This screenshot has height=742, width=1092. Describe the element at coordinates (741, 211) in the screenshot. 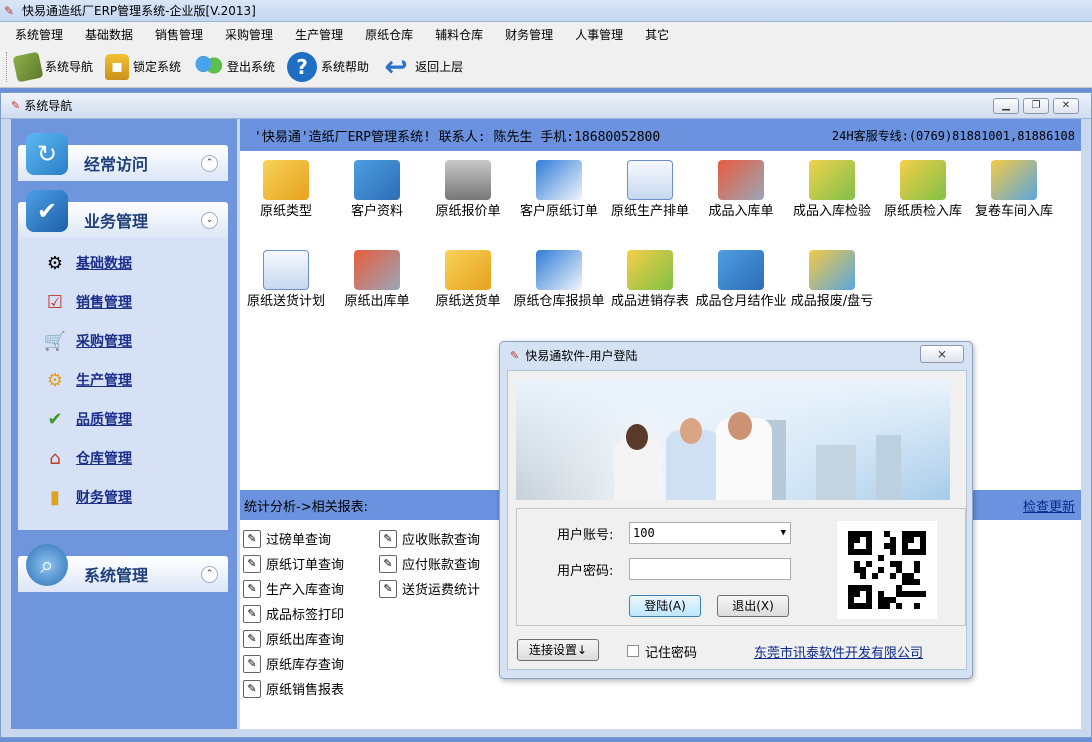

I see `module-label: 成品入库单` at that location.